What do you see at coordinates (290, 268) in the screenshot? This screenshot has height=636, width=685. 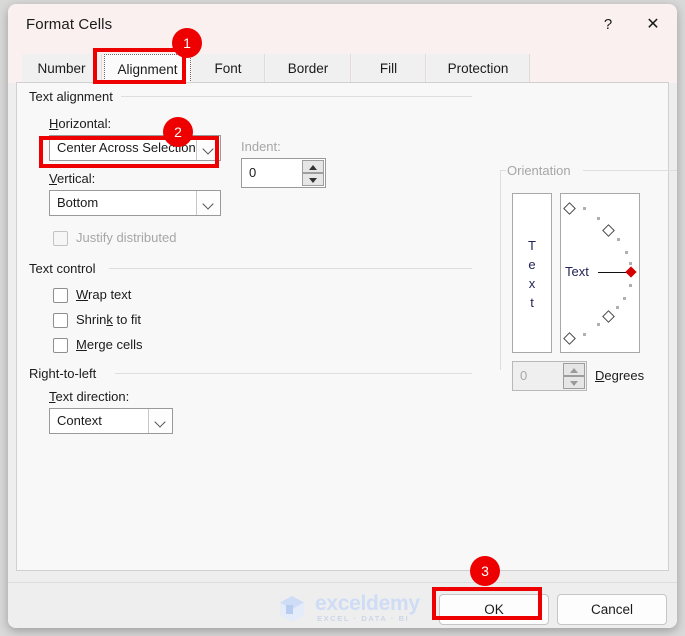 I see `group-rule-text-control` at bounding box center [290, 268].